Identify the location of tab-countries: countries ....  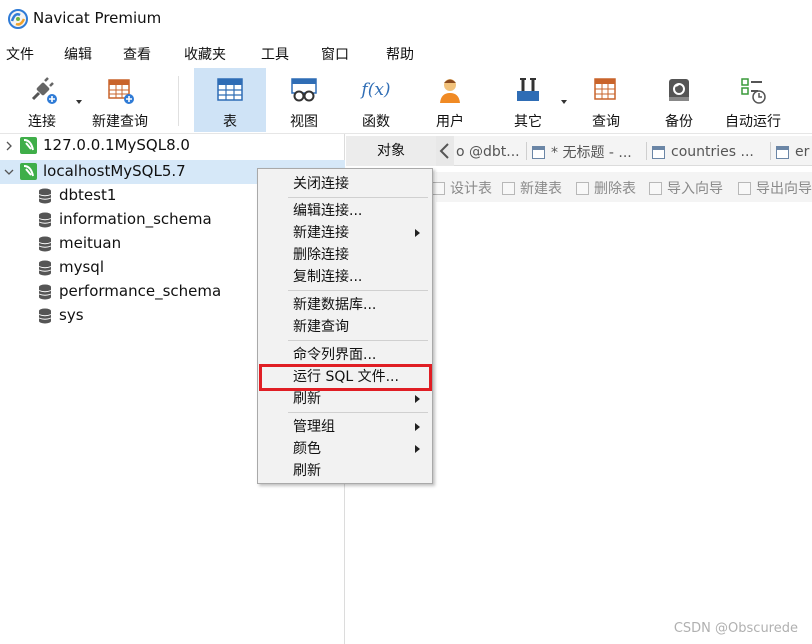
(703, 152).